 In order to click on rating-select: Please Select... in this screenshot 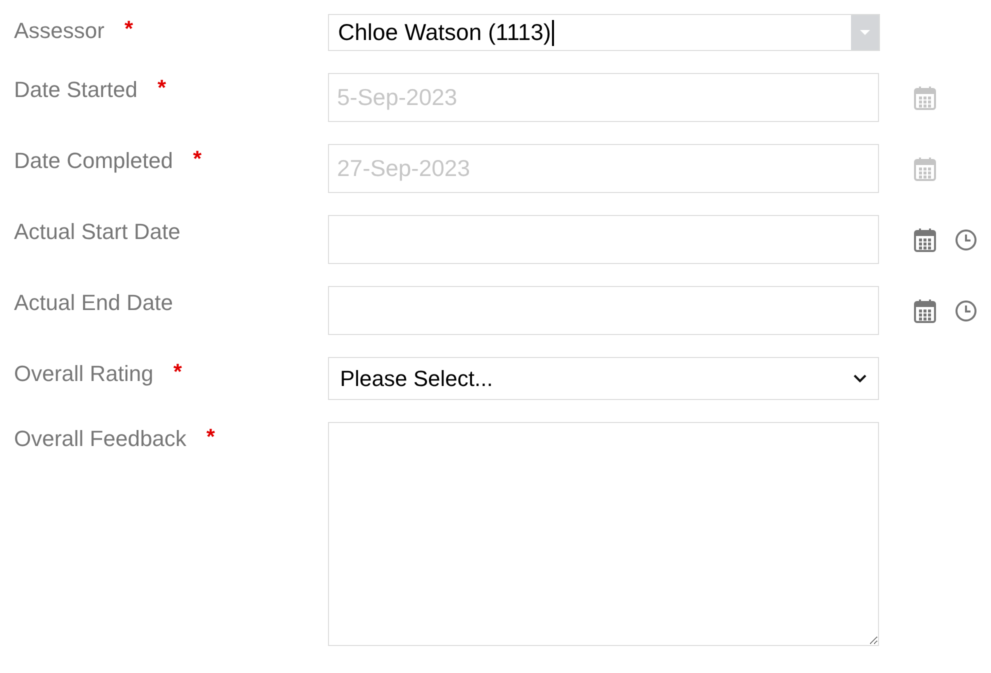, I will do `click(603, 378)`.